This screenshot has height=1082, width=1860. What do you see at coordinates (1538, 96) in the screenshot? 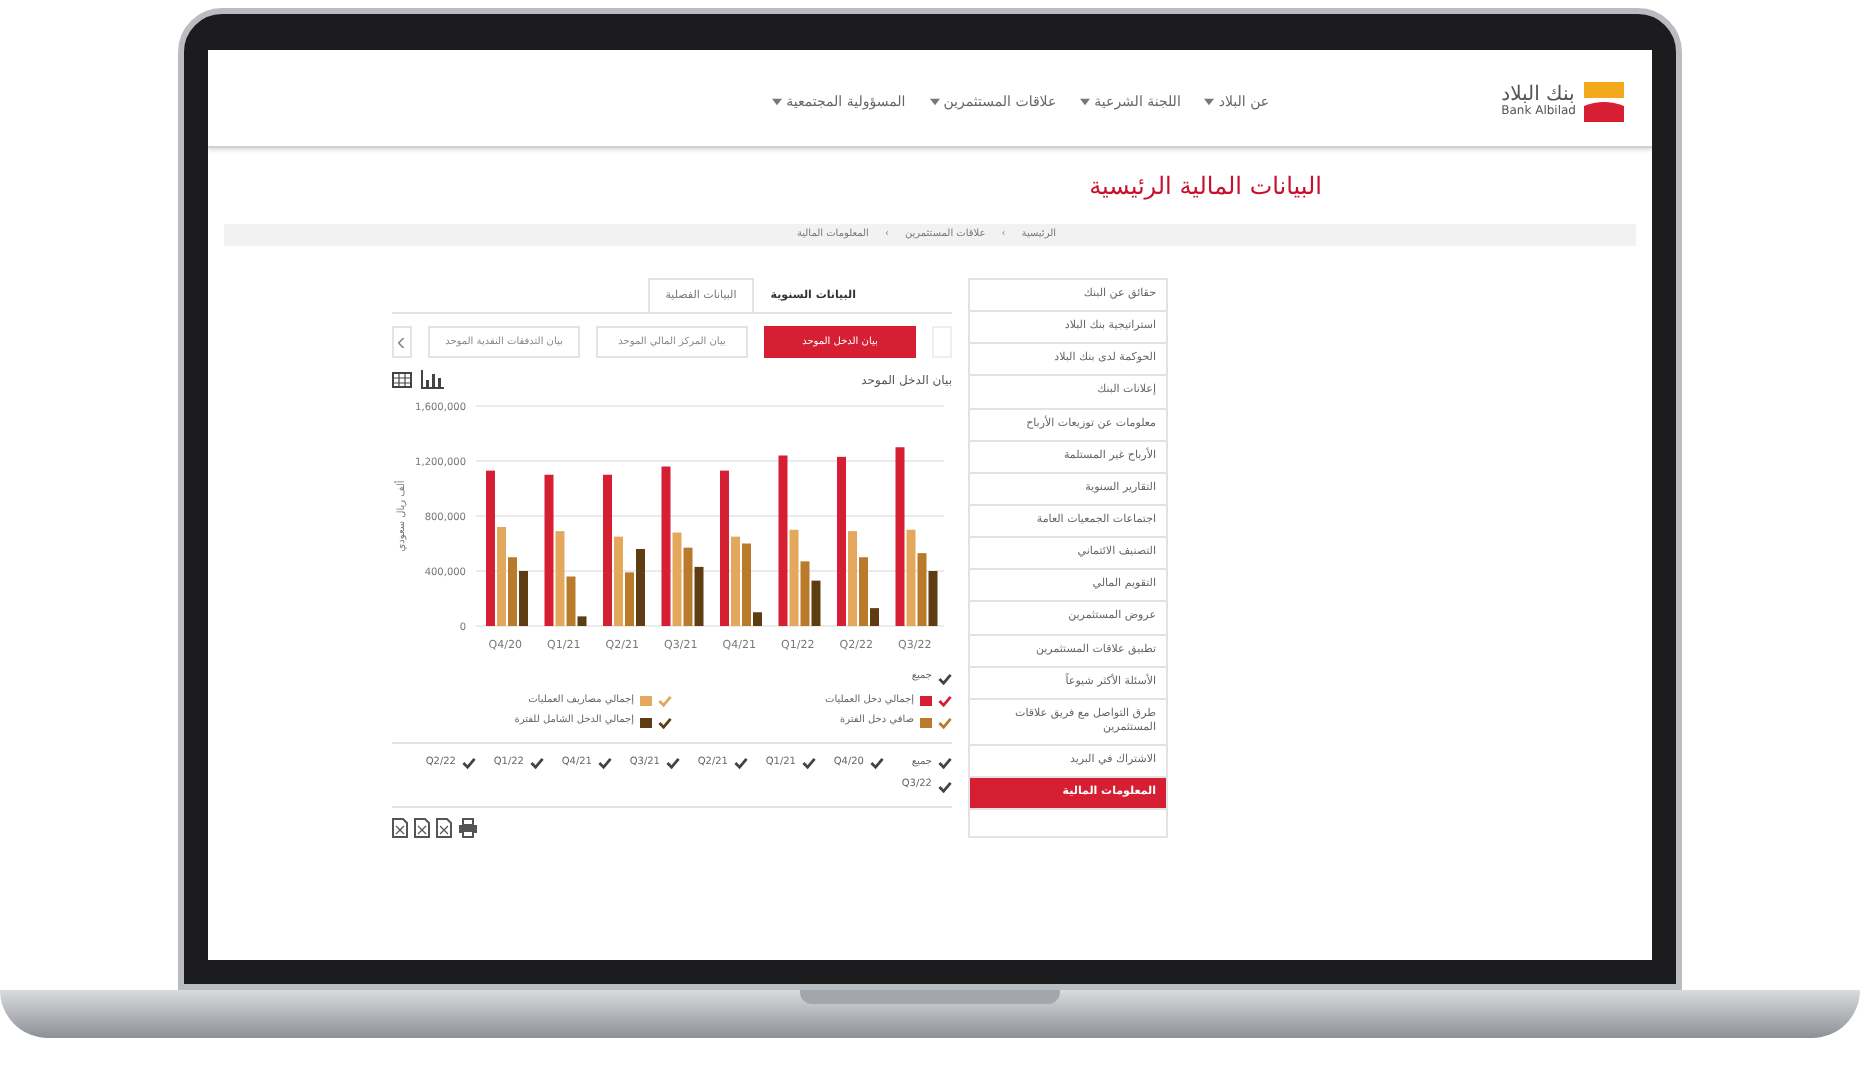
I see `logo-arabic-text: بنك البلاد` at bounding box center [1538, 96].